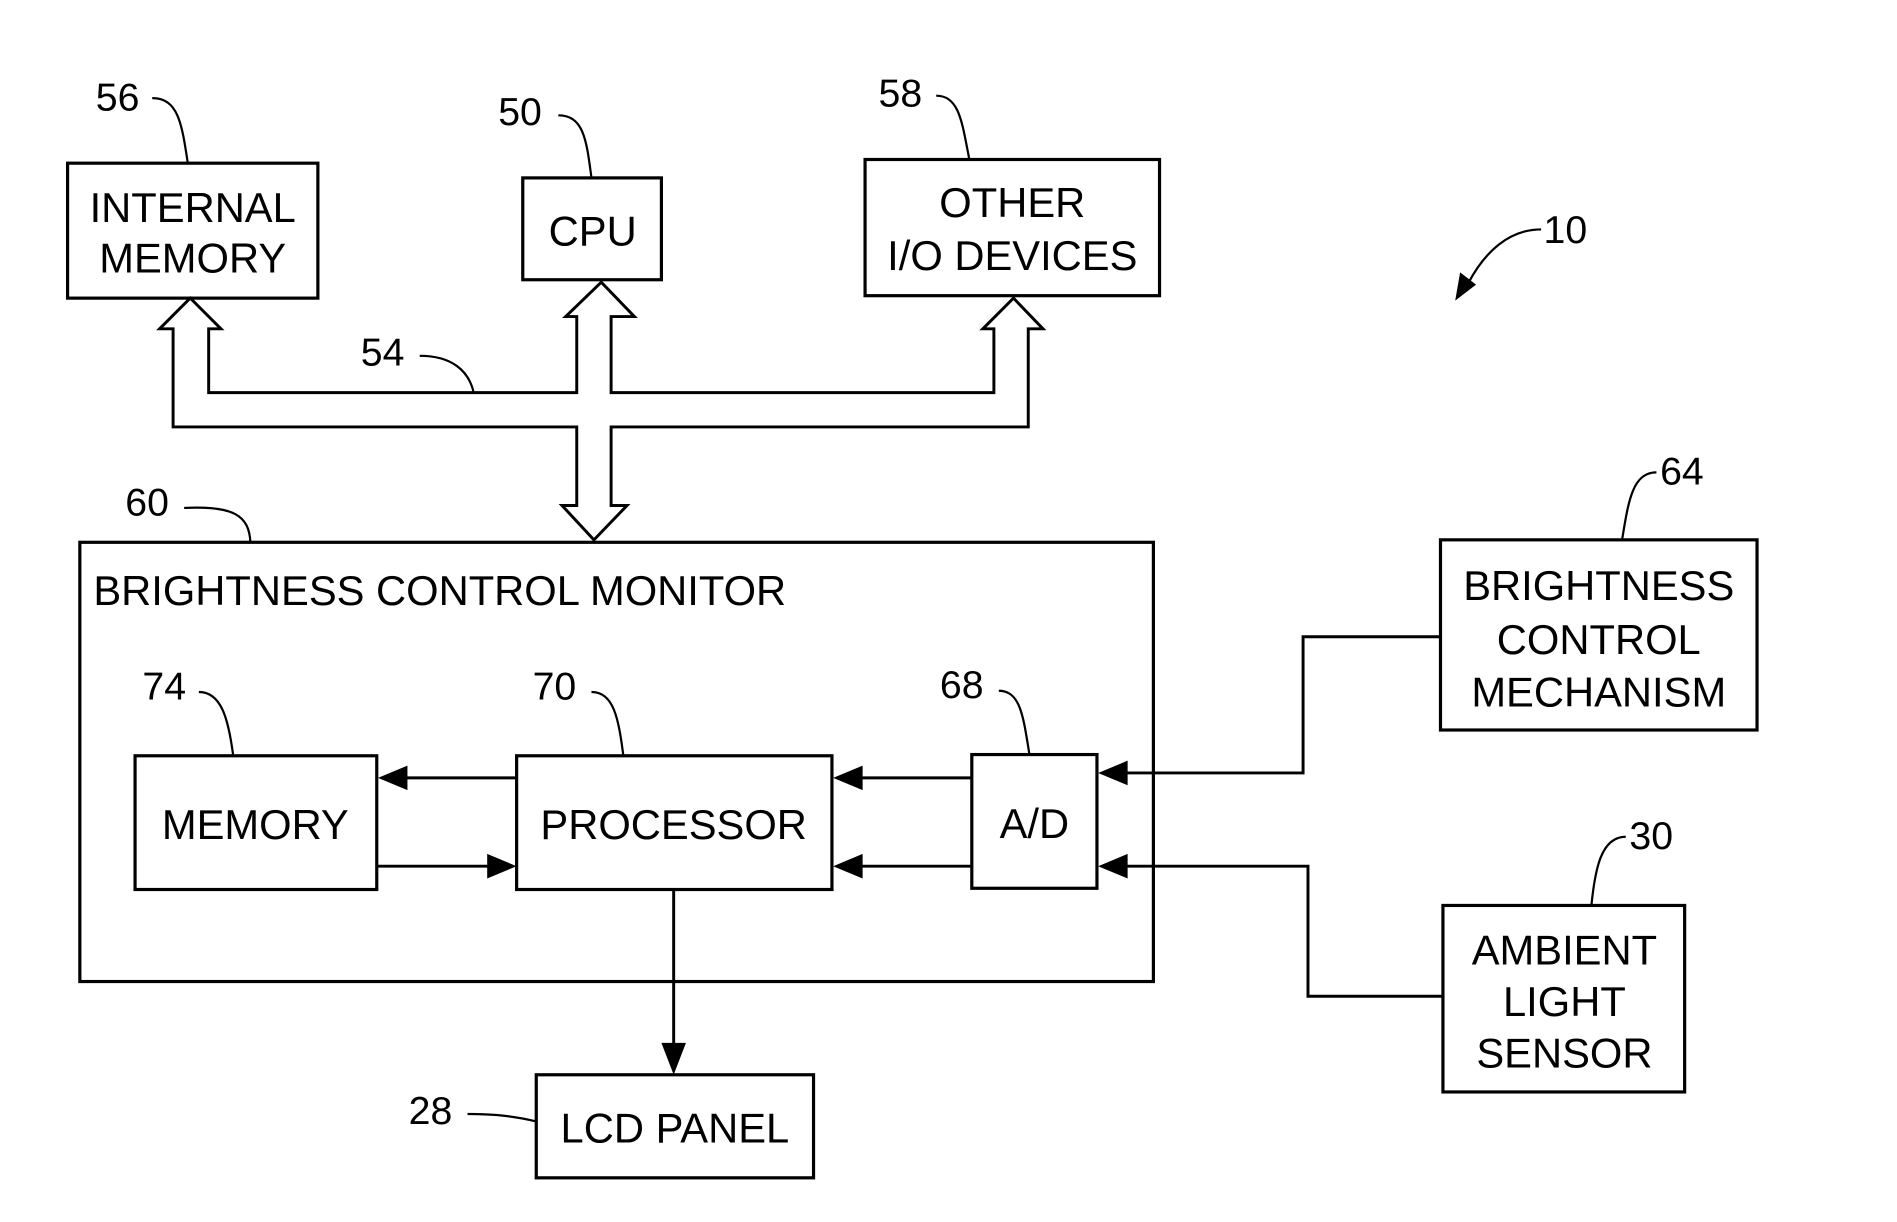 Image resolution: width=1897 pixels, height=1222 pixels. What do you see at coordinates (1012, 227) in the screenshot?
I see `other-io-block: OTHER I/O DEVICES` at bounding box center [1012, 227].